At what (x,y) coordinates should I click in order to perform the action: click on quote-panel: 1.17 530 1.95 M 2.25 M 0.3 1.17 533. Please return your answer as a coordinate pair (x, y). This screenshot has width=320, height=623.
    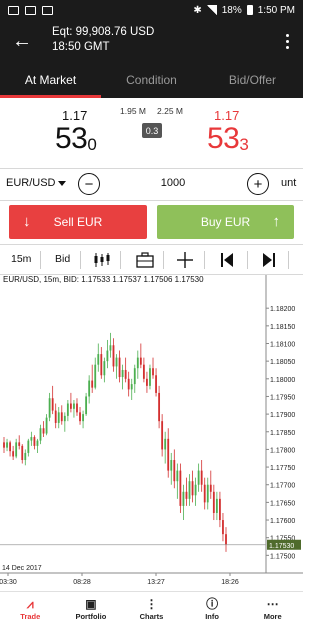
    Looking at the image, I should click on (151, 133).